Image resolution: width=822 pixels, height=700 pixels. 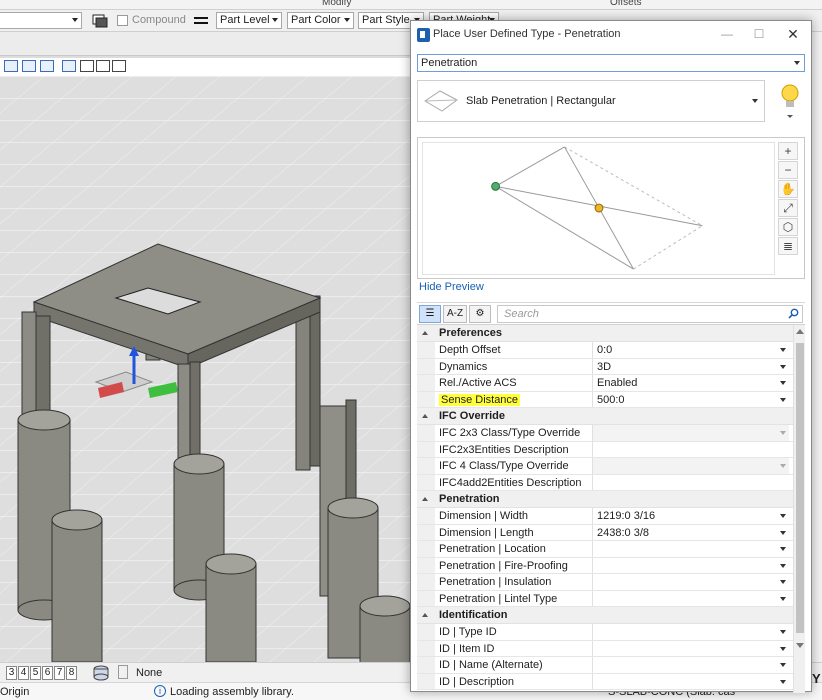 What do you see at coordinates (480, 314) in the screenshot?
I see `property-pages-icon: ⚙` at bounding box center [480, 314].